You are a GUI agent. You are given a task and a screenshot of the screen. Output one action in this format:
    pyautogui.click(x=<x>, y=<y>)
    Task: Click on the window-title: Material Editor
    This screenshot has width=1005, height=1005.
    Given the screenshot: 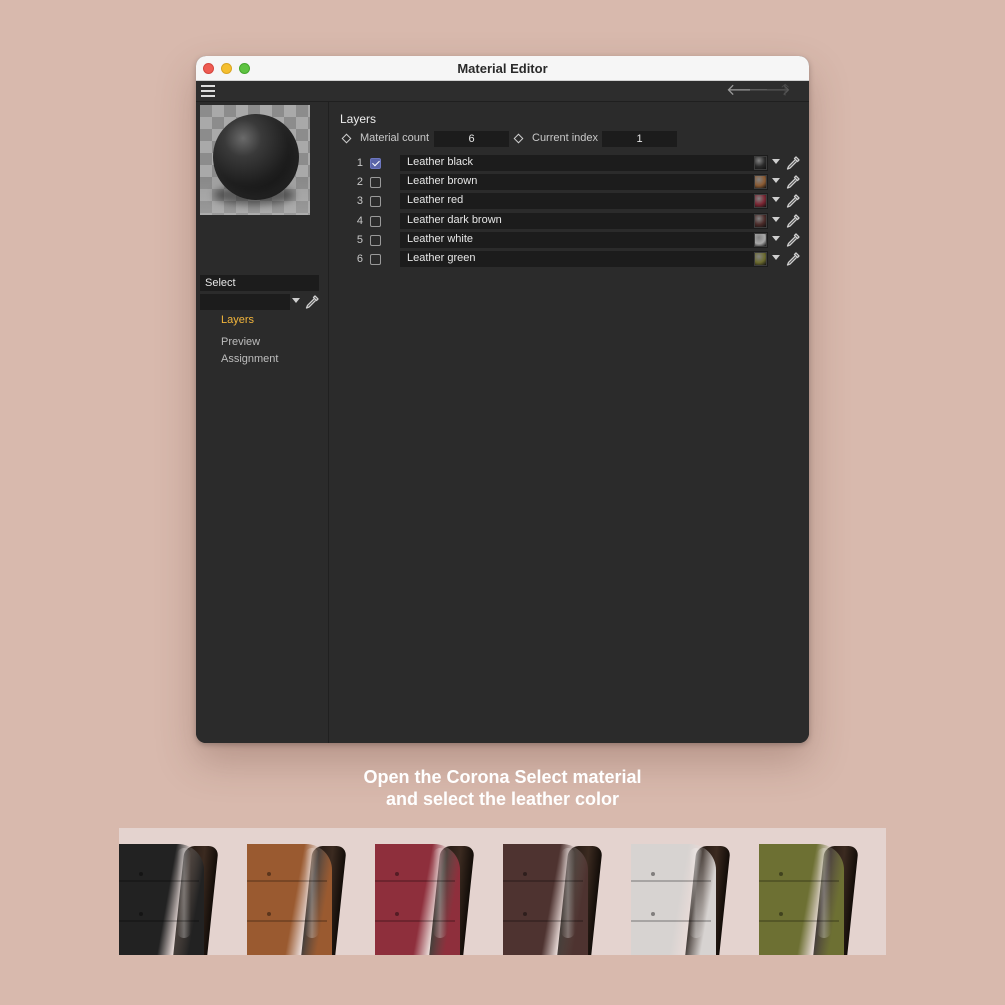 What is the action you would take?
    pyautogui.click(x=502, y=68)
    